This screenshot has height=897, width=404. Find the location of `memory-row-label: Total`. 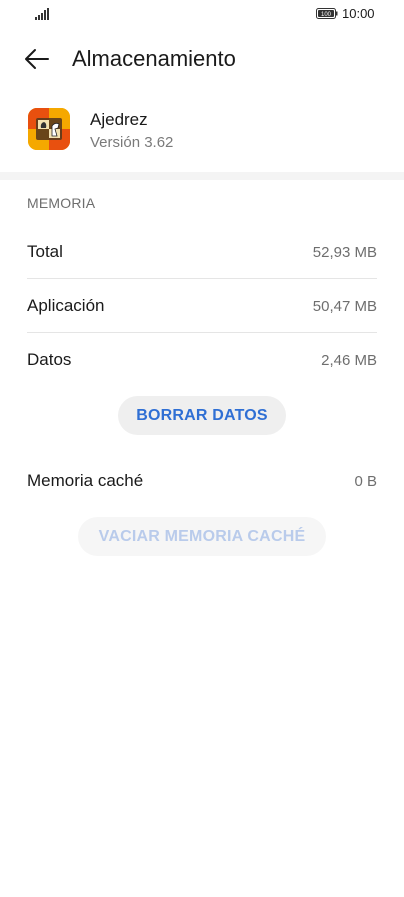

memory-row-label: Total is located at coordinates (45, 251).